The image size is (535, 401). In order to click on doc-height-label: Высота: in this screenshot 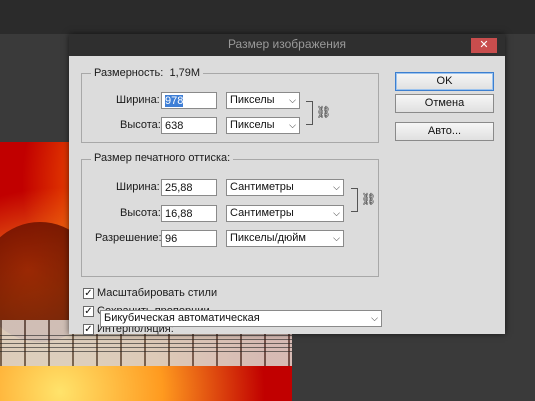, I will do `click(140, 213)`.